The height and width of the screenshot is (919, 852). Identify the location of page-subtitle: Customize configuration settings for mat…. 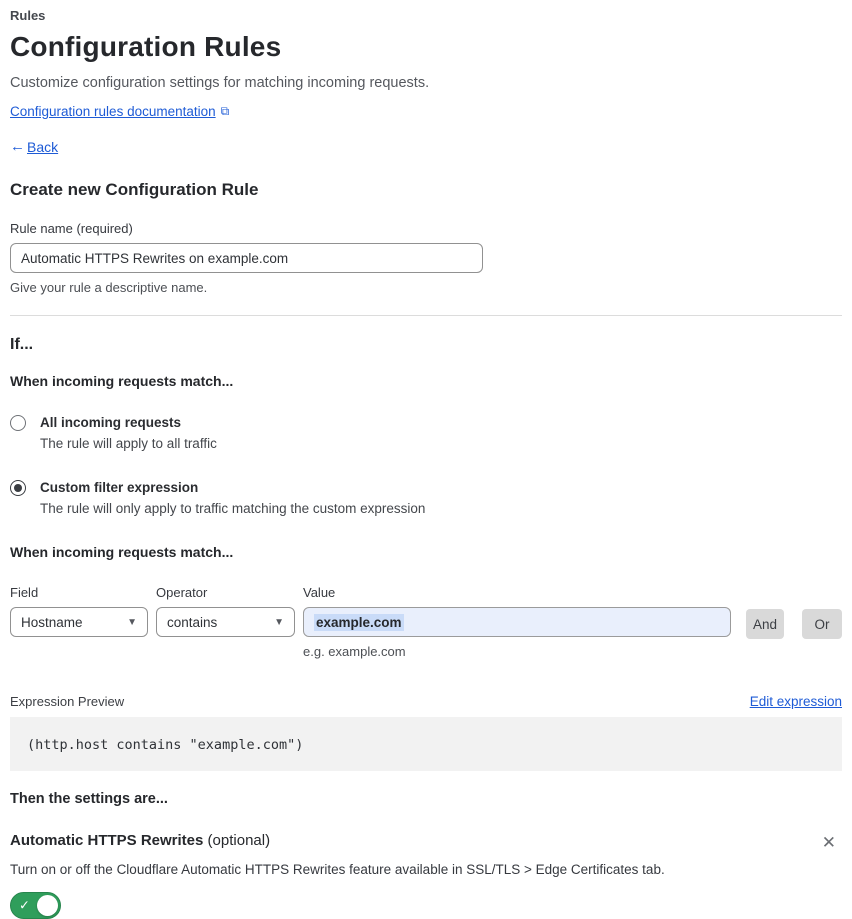
(220, 83).